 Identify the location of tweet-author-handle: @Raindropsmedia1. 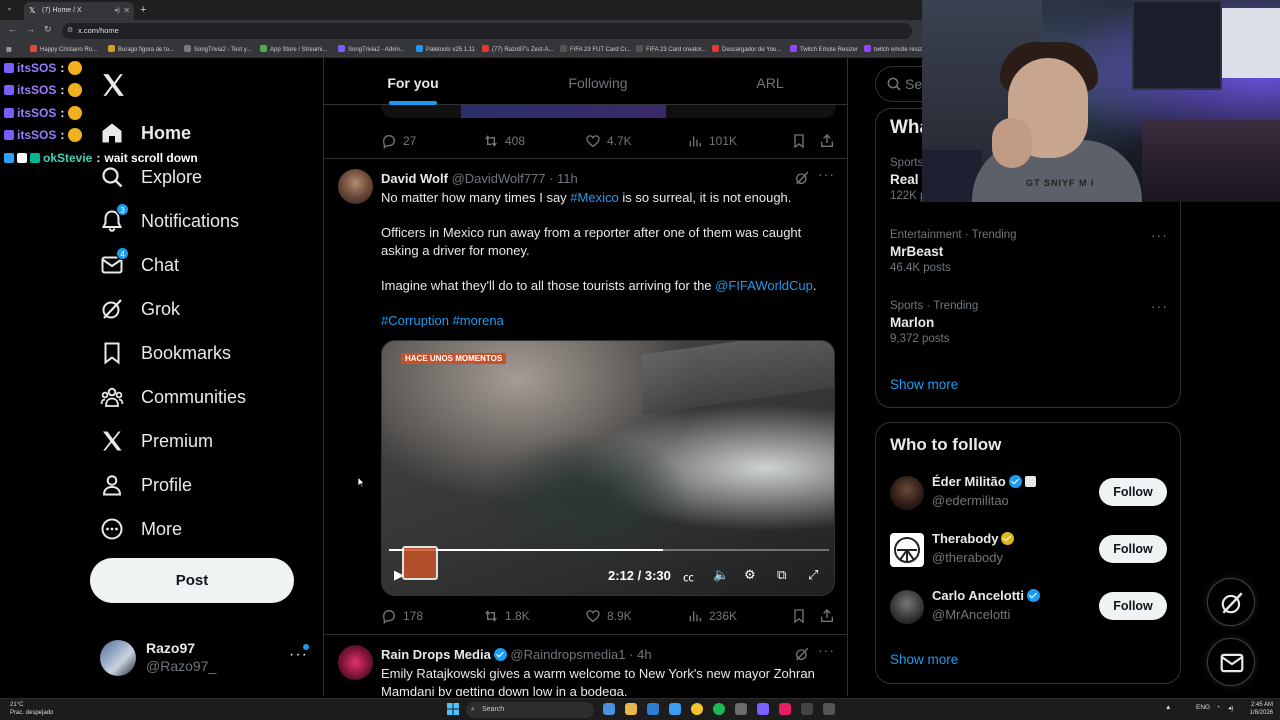
(567, 654).